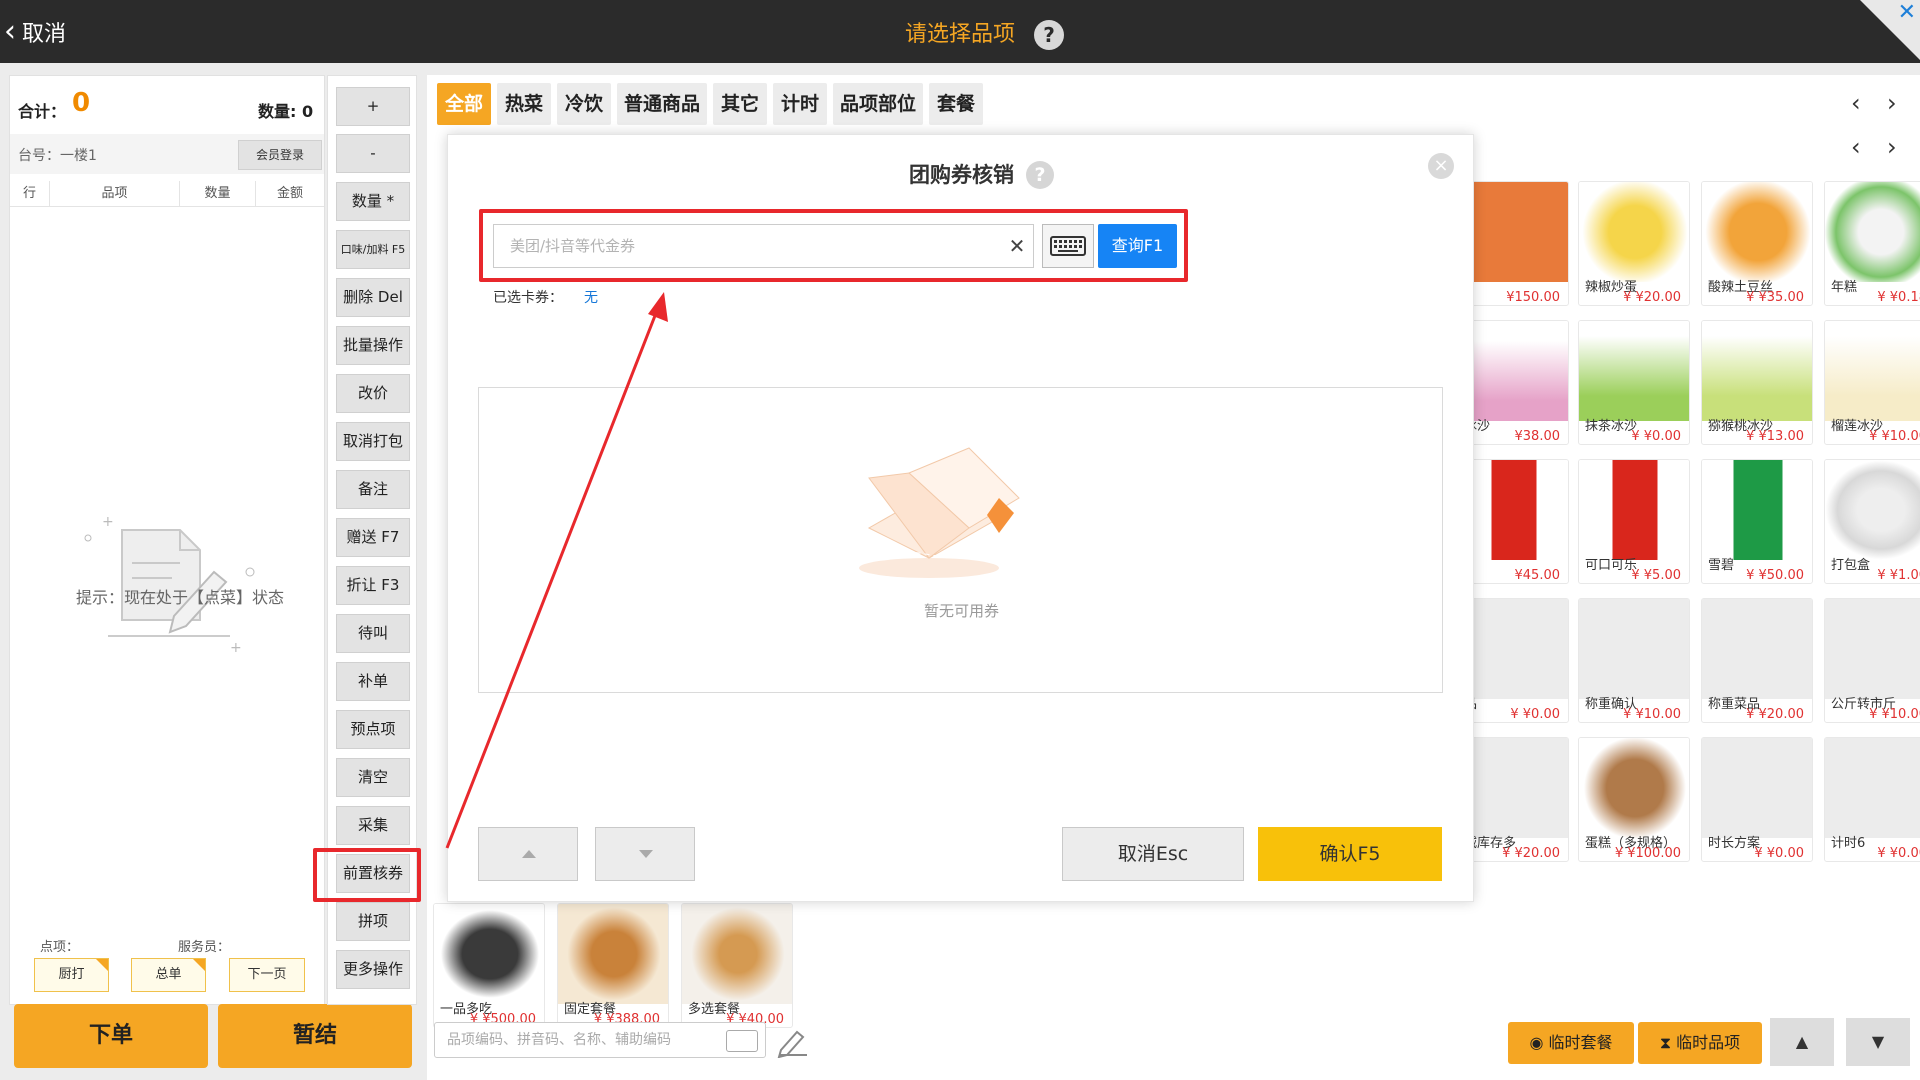 This screenshot has height=1080, width=1920. I want to click on product-card: 雪碧 ¥ ¥50.00, so click(1757, 521).